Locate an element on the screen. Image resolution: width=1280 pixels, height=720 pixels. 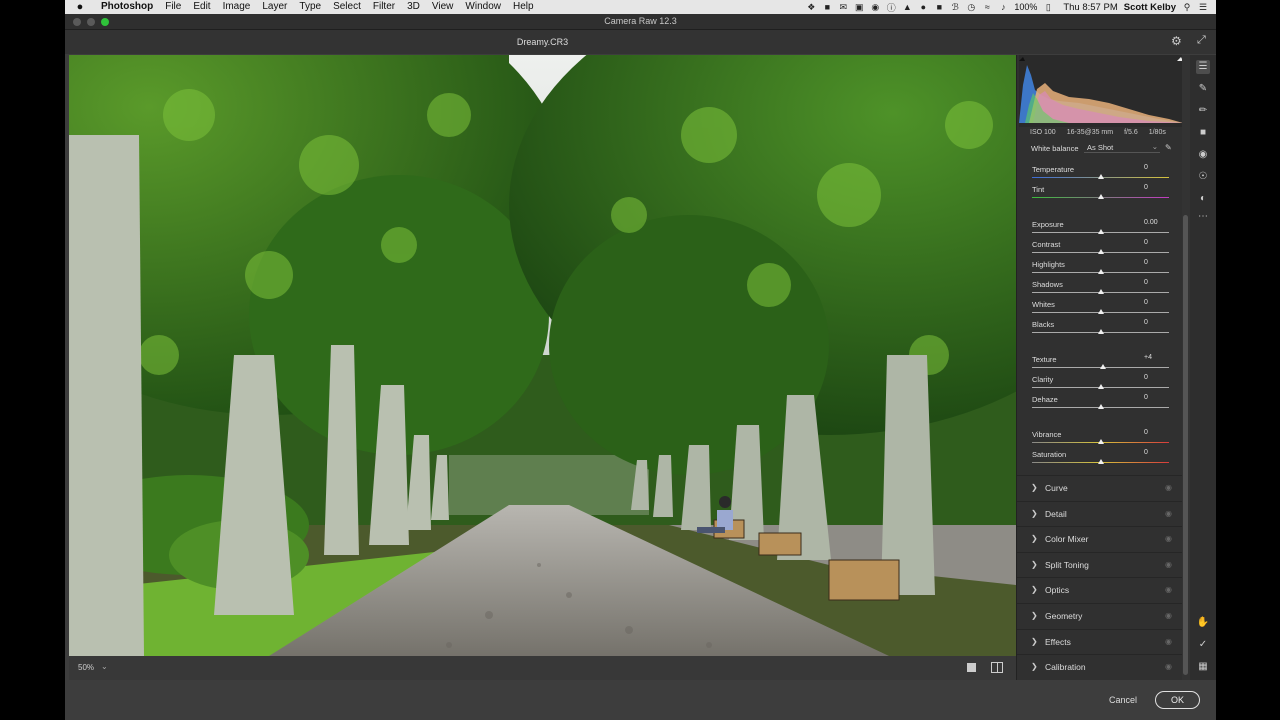
tint-slider-thumb is located at coordinates (1100, 196).